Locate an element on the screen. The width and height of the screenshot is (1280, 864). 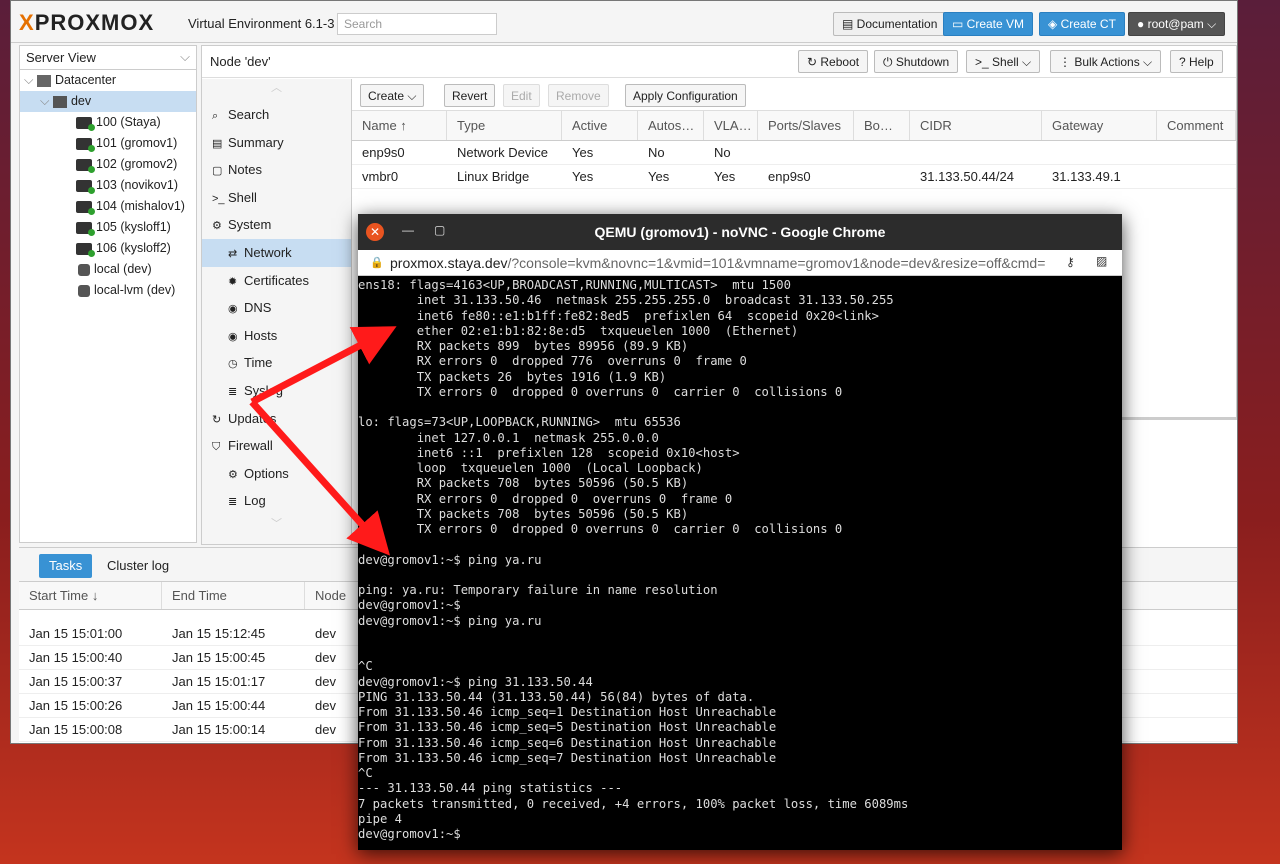
key-icon: ⚷ is located at coordinates (1070, 262).